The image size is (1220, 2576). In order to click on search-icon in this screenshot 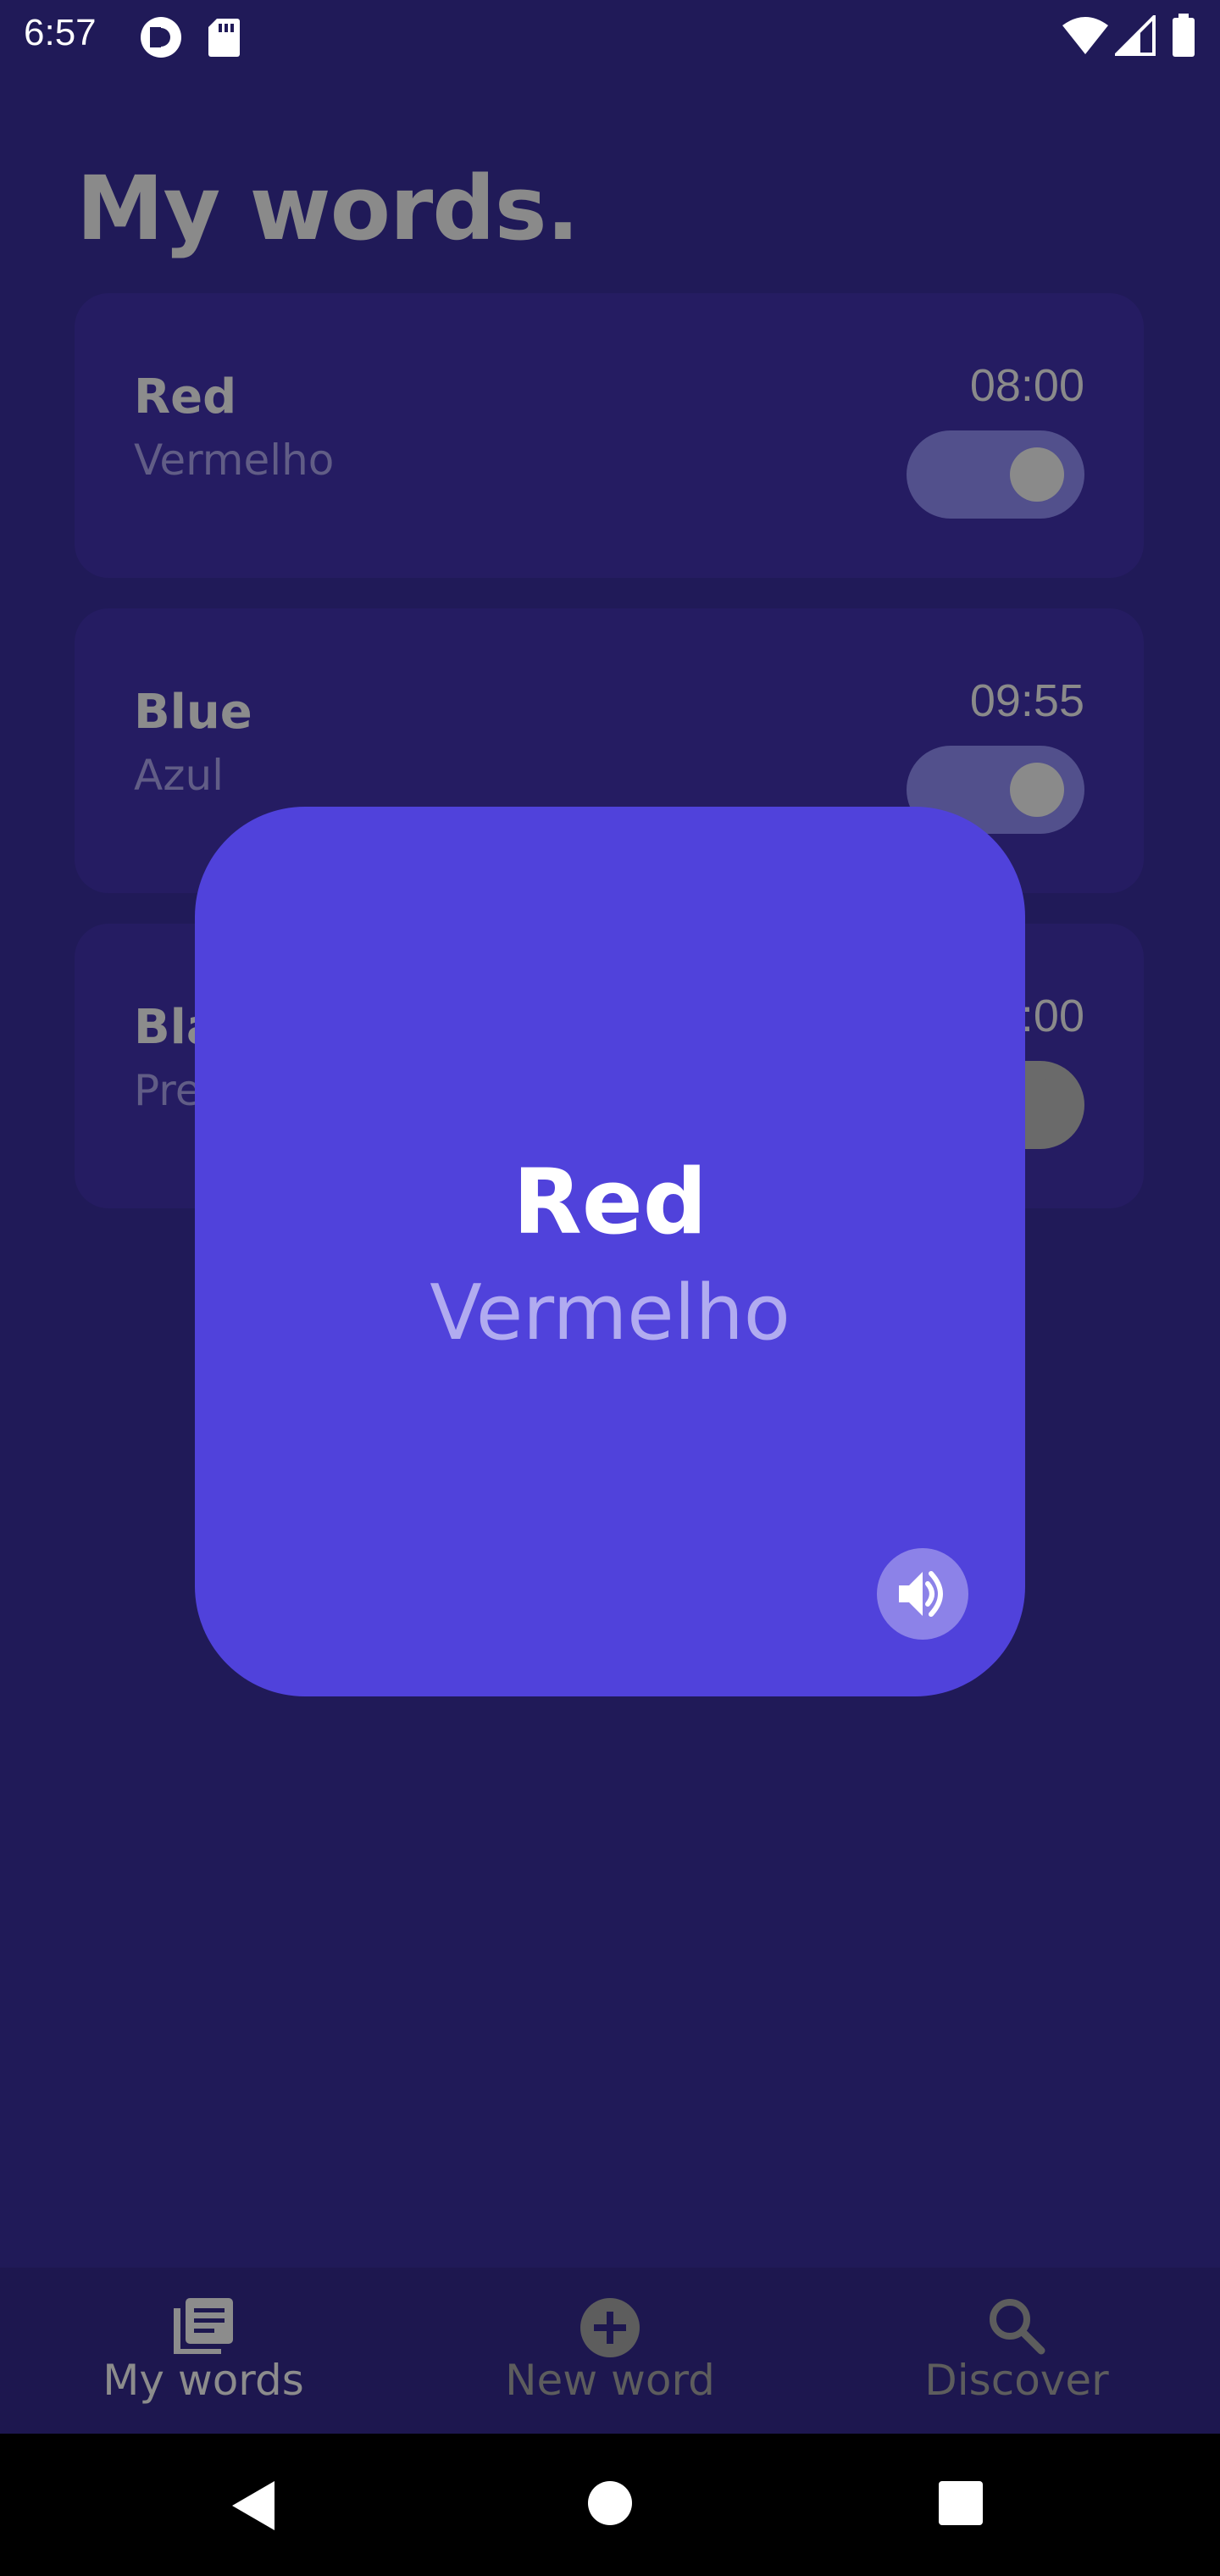, I will do `click(1016, 2327)`.